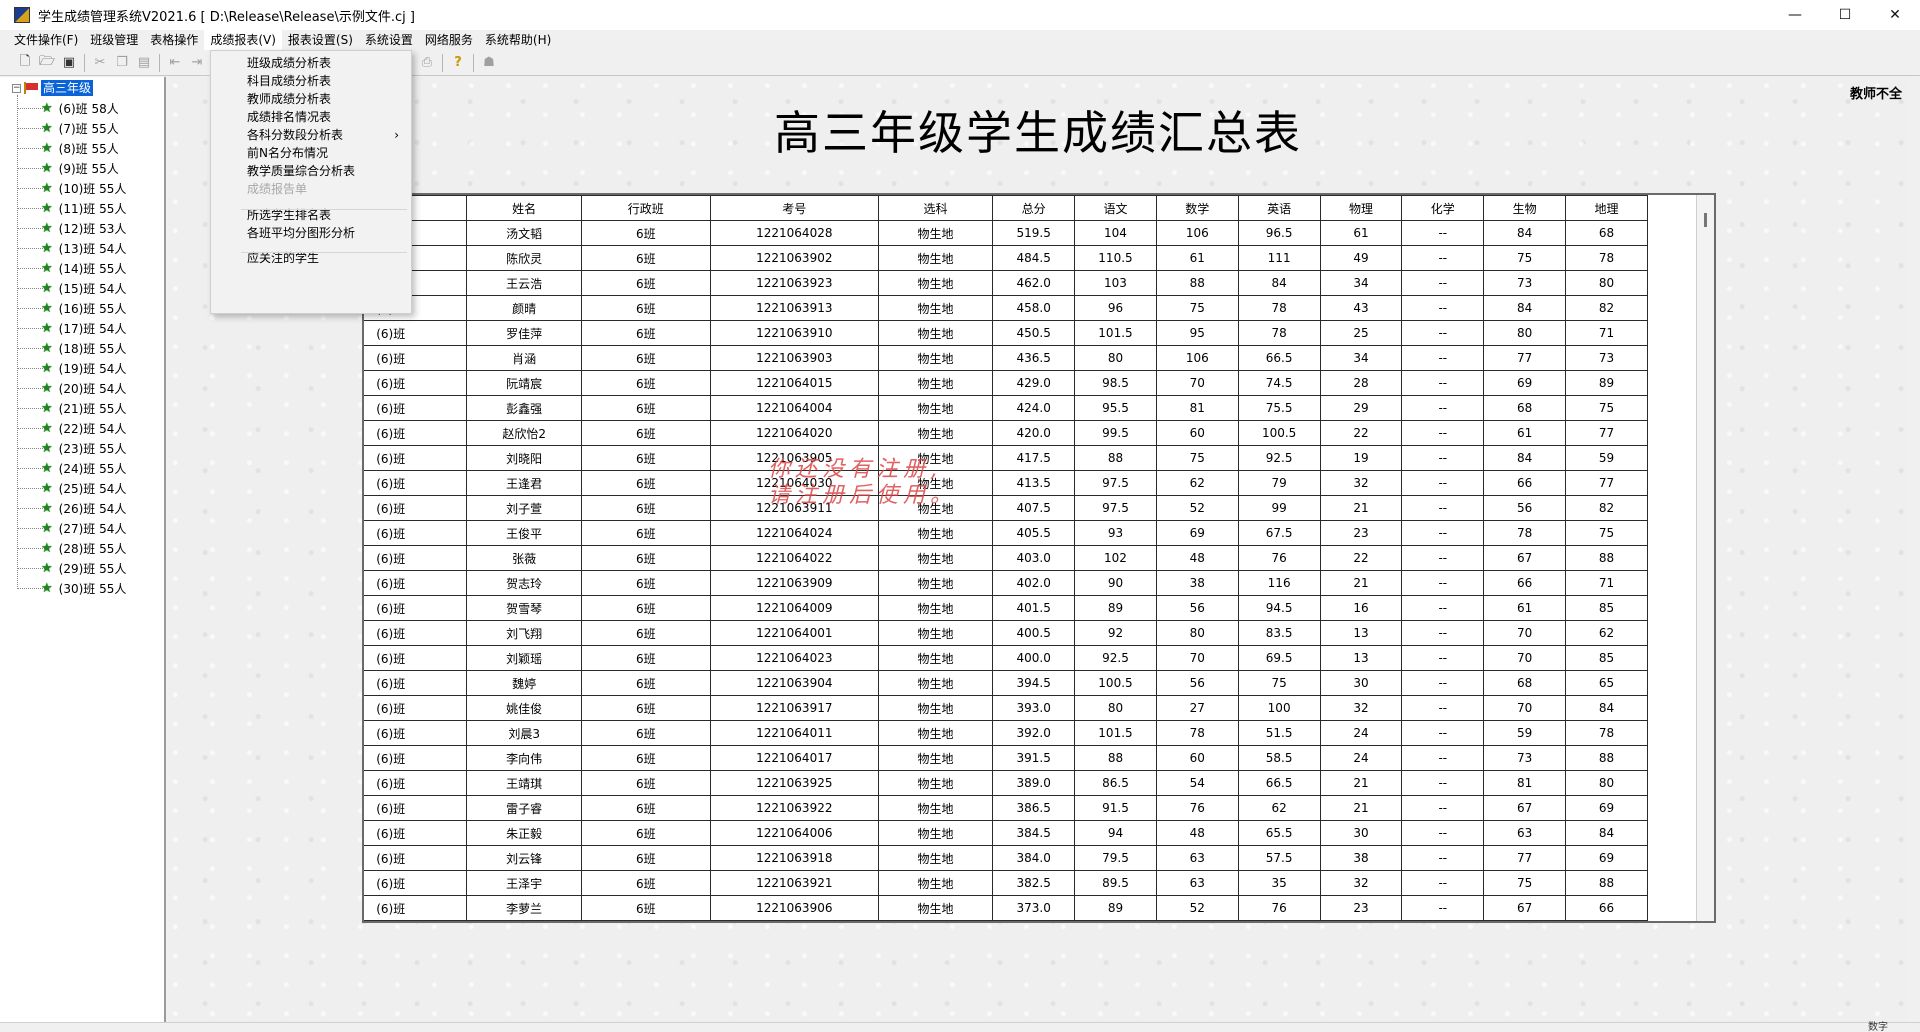 The height and width of the screenshot is (1032, 1920). I want to click on table-cell: 78, so click(1279, 333).